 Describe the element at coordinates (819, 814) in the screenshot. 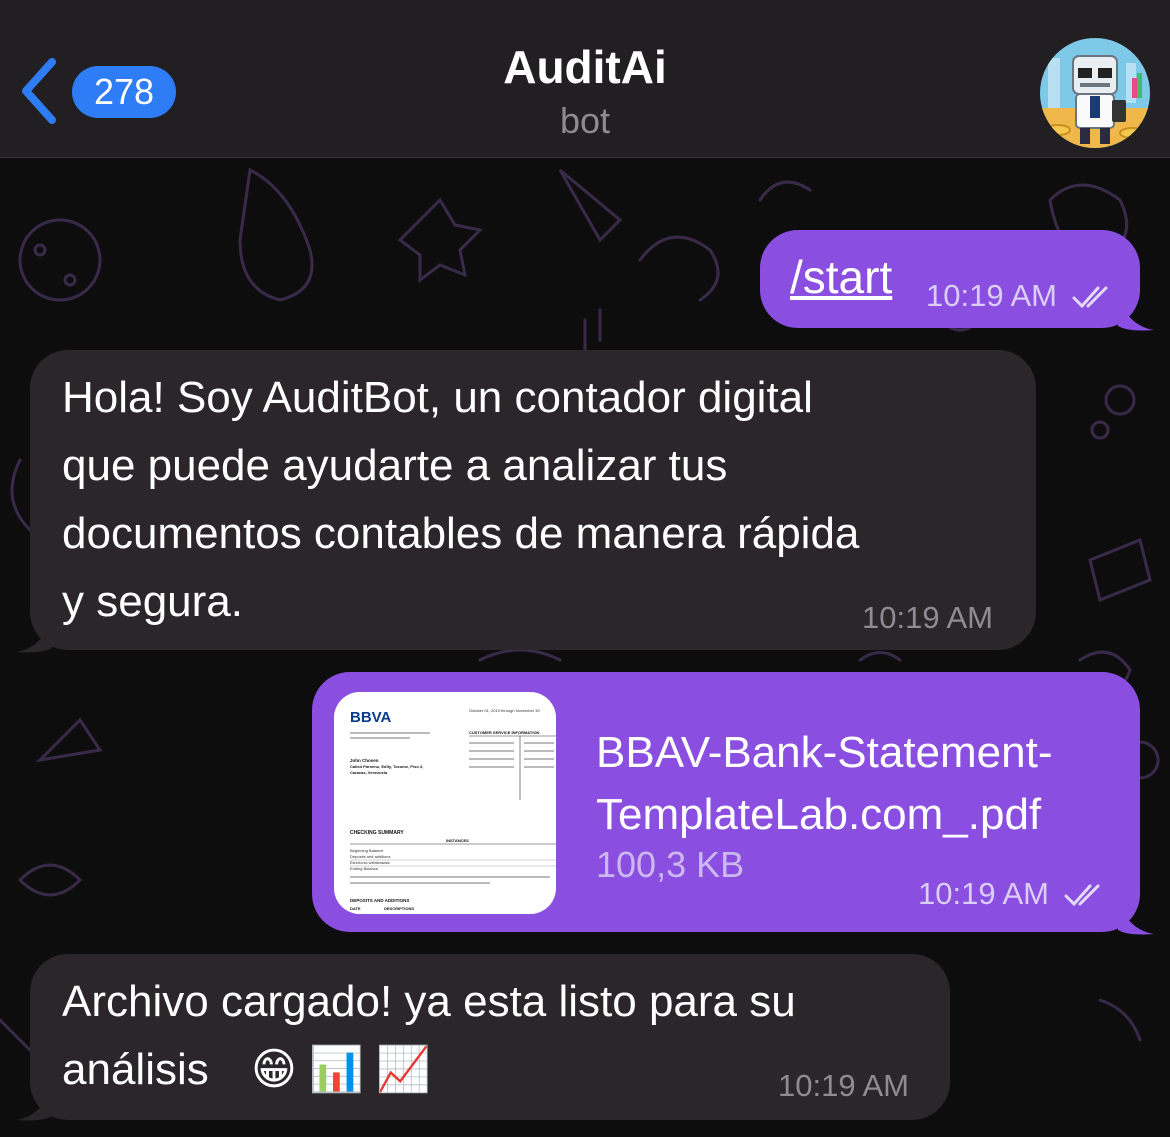

I see `file-name-line: TemplateLab.com_.pdf` at that location.